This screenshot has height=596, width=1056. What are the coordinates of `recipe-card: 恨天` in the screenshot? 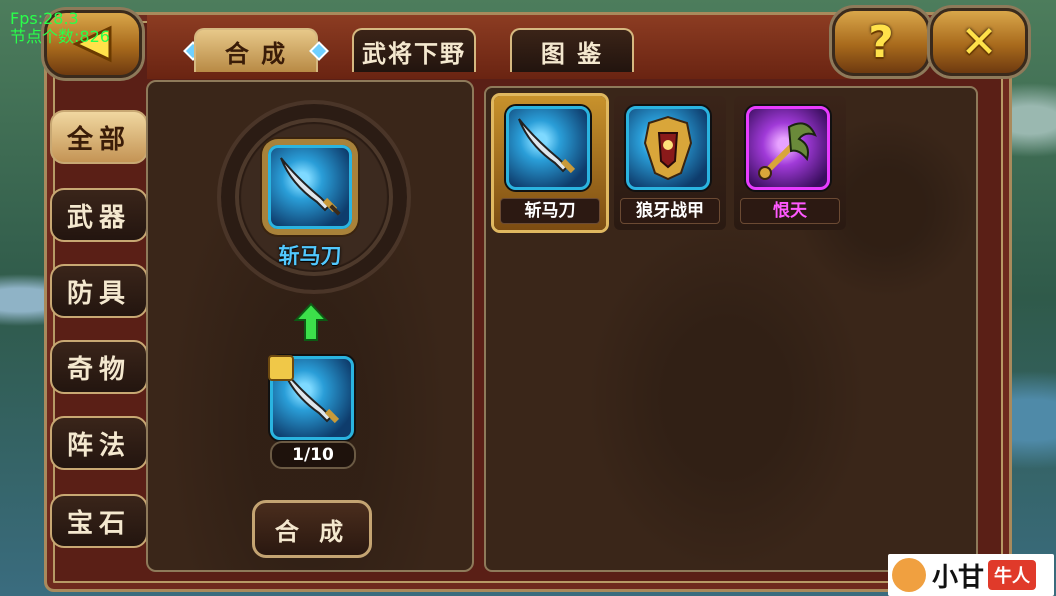 It's located at (790, 163).